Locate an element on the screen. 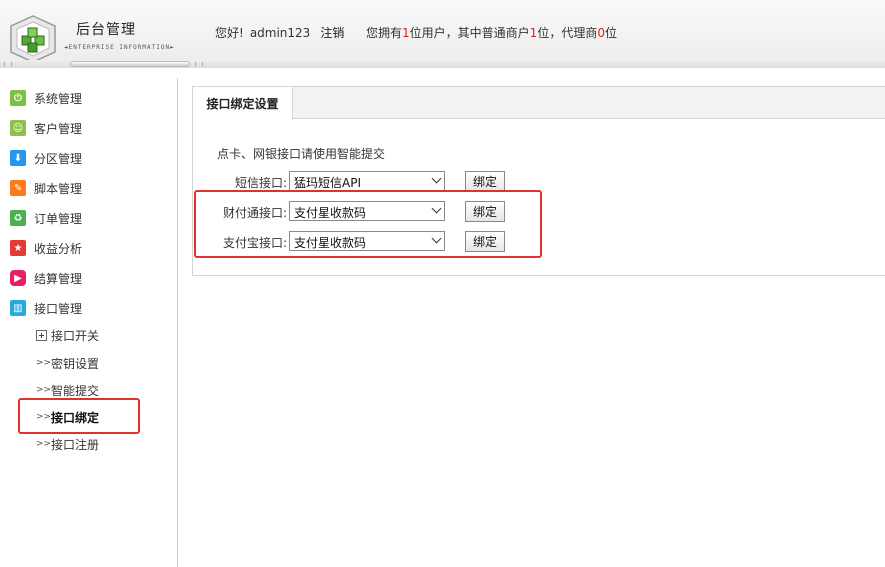 This screenshot has height=567, width=885. sidebar-item-interfaces: ▥ 接口管理 is located at coordinates (46, 308).